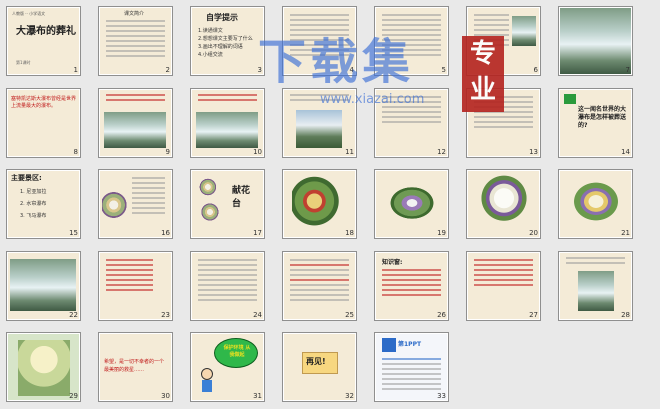 The height and width of the screenshot is (409, 660). I want to click on slide-thumbnail-20: 20, so click(503, 204).